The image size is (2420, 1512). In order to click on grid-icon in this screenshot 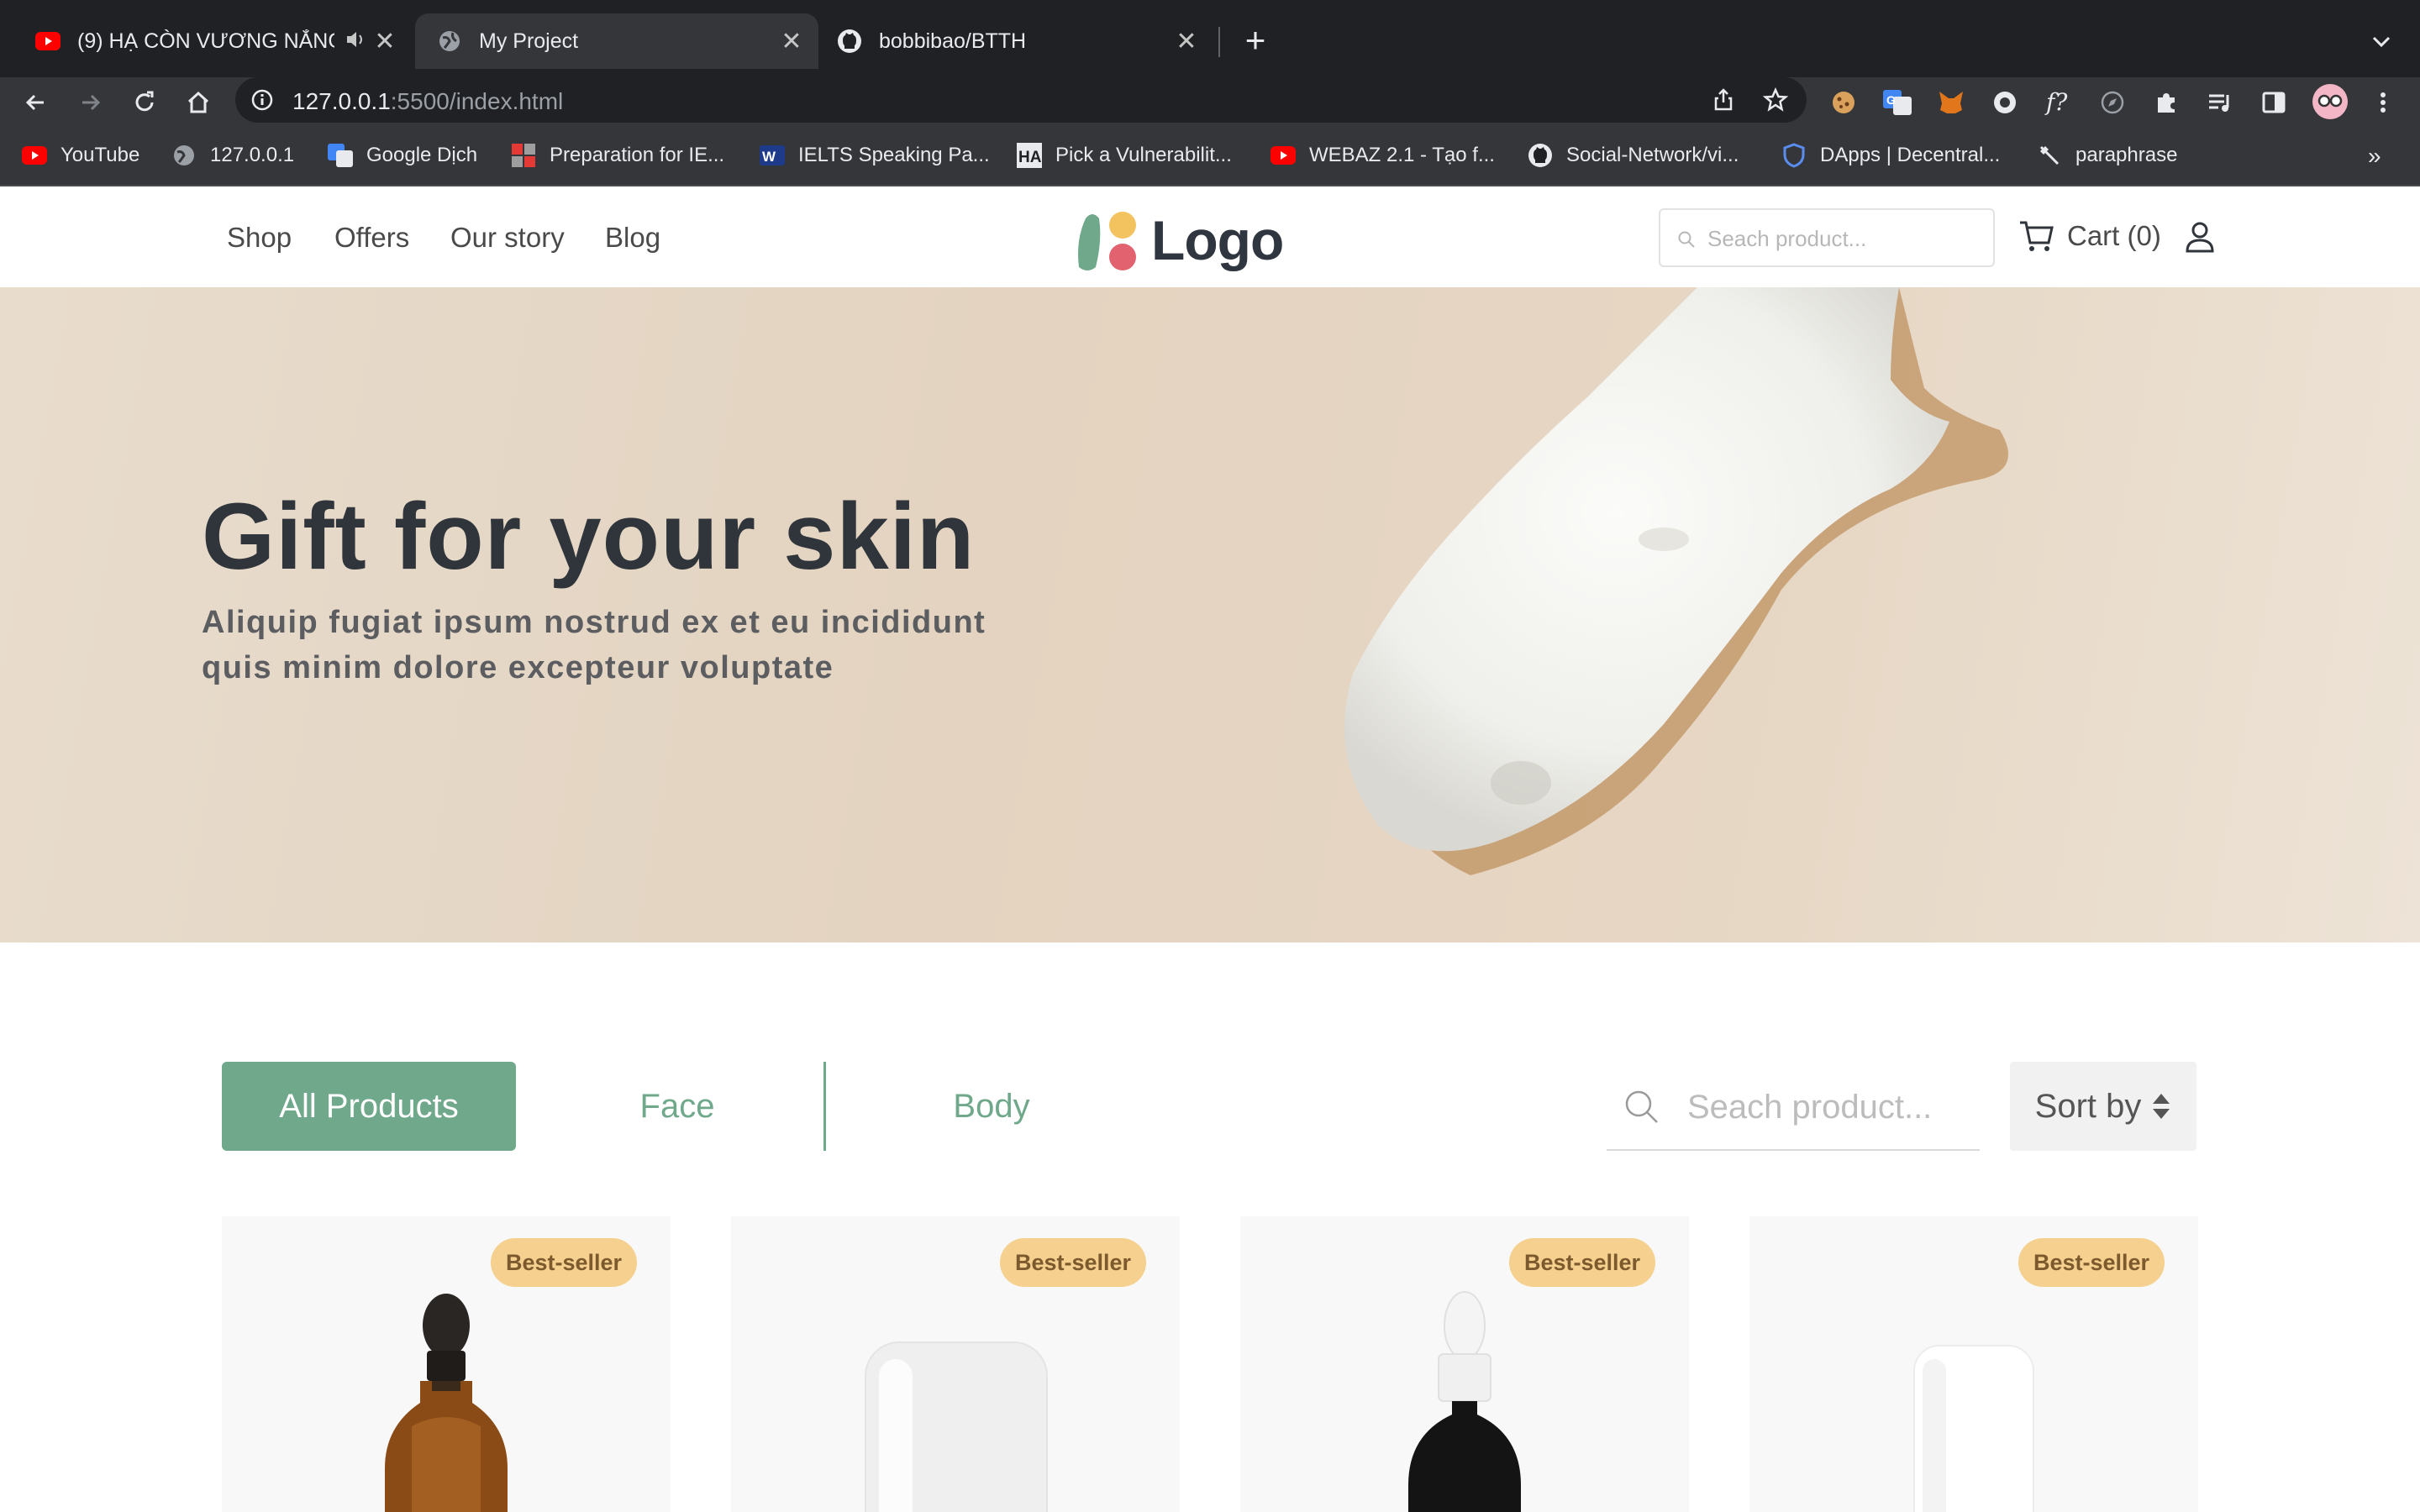, I will do `click(523, 155)`.